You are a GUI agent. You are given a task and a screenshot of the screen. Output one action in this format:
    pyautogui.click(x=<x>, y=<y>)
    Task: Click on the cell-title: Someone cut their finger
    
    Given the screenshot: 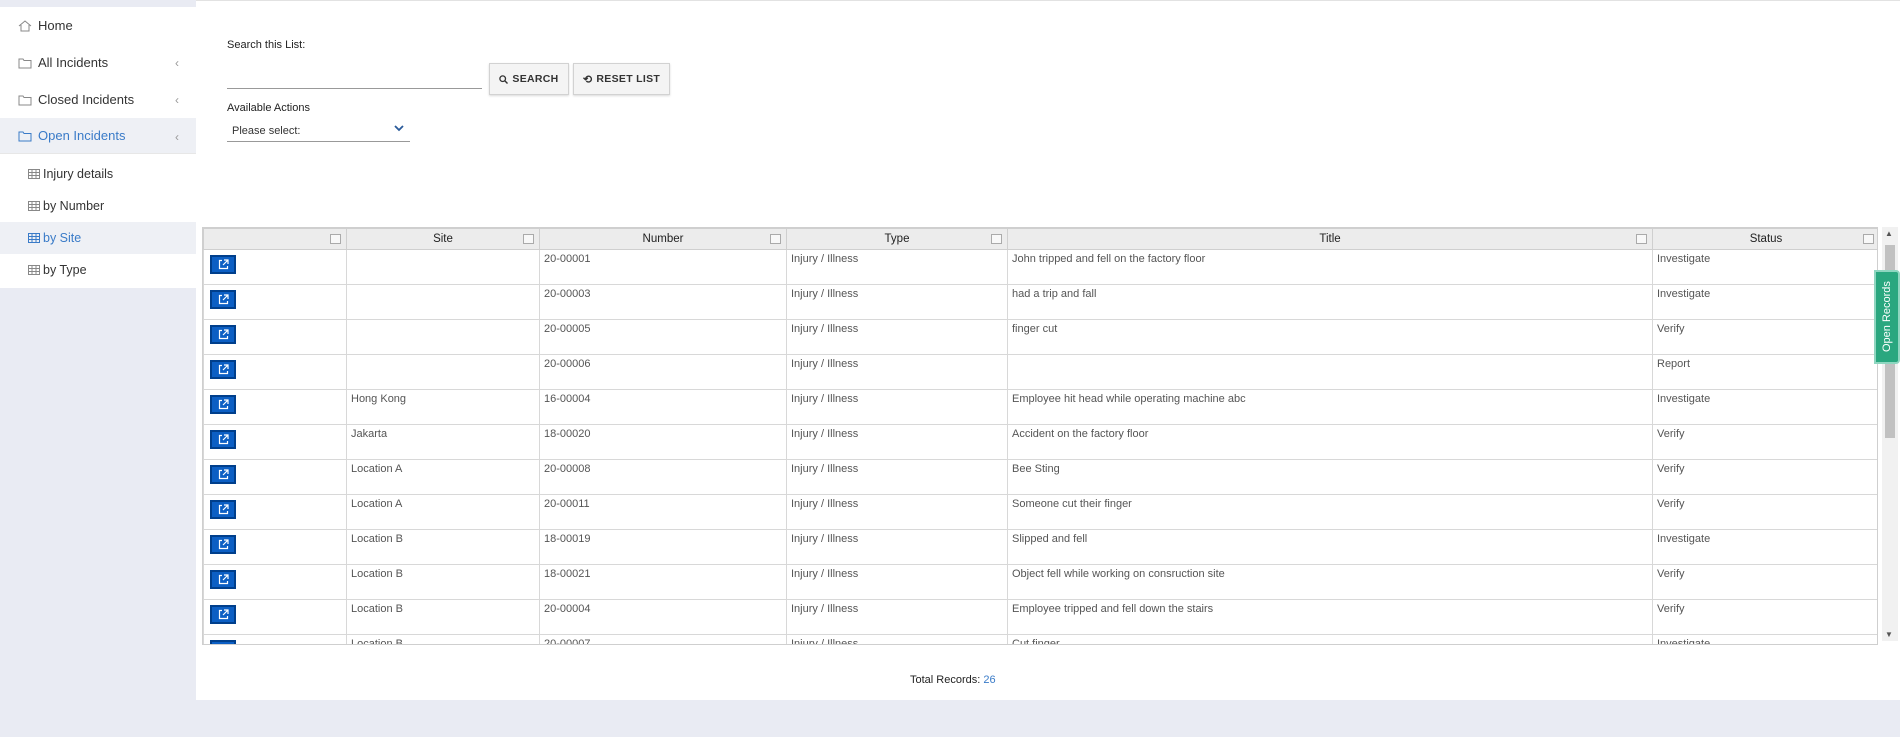 What is the action you would take?
    pyautogui.click(x=1330, y=512)
    